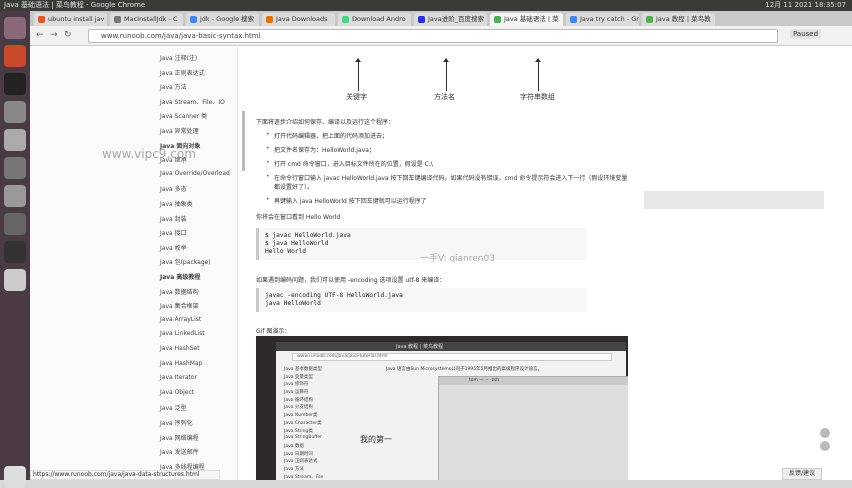 The width and height of the screenshot is (852, 488). I want to click on sidebar-item: Java 注释(注), so click(178, 57).